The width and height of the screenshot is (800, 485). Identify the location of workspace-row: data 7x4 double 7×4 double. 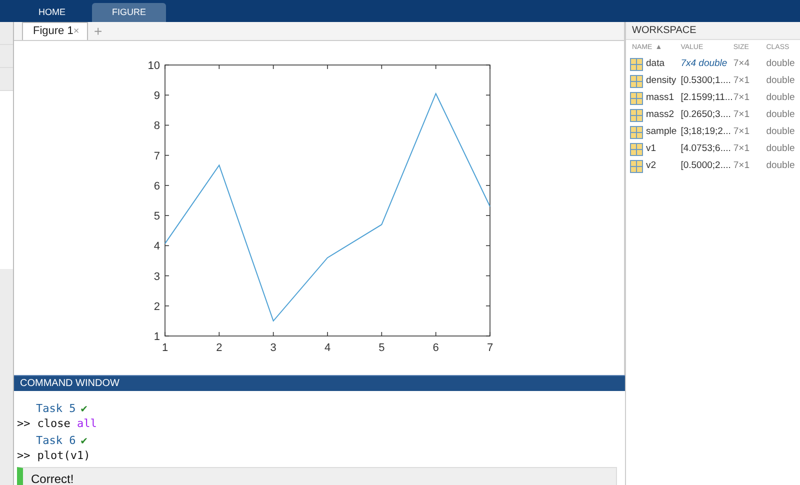
(713, 64).